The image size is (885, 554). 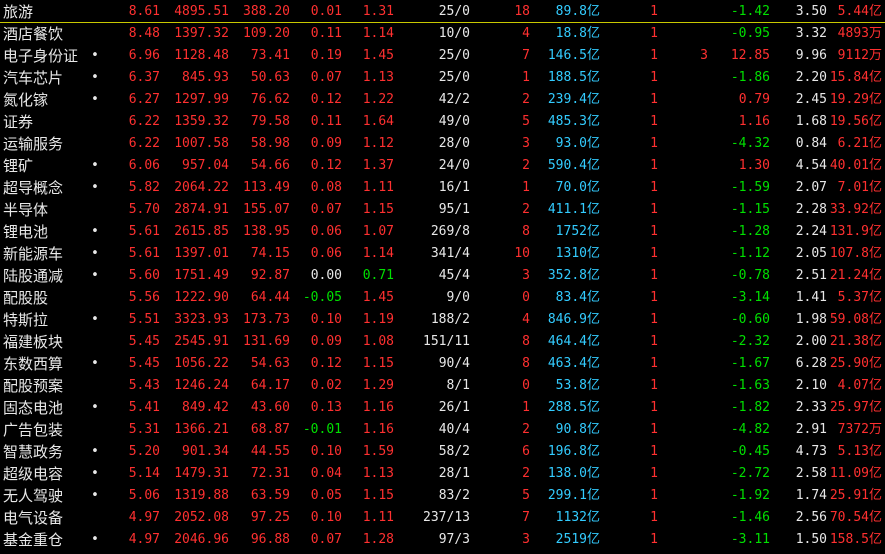 I want to click on capital-flow-value: 19.56, so click(x=849, y=121).